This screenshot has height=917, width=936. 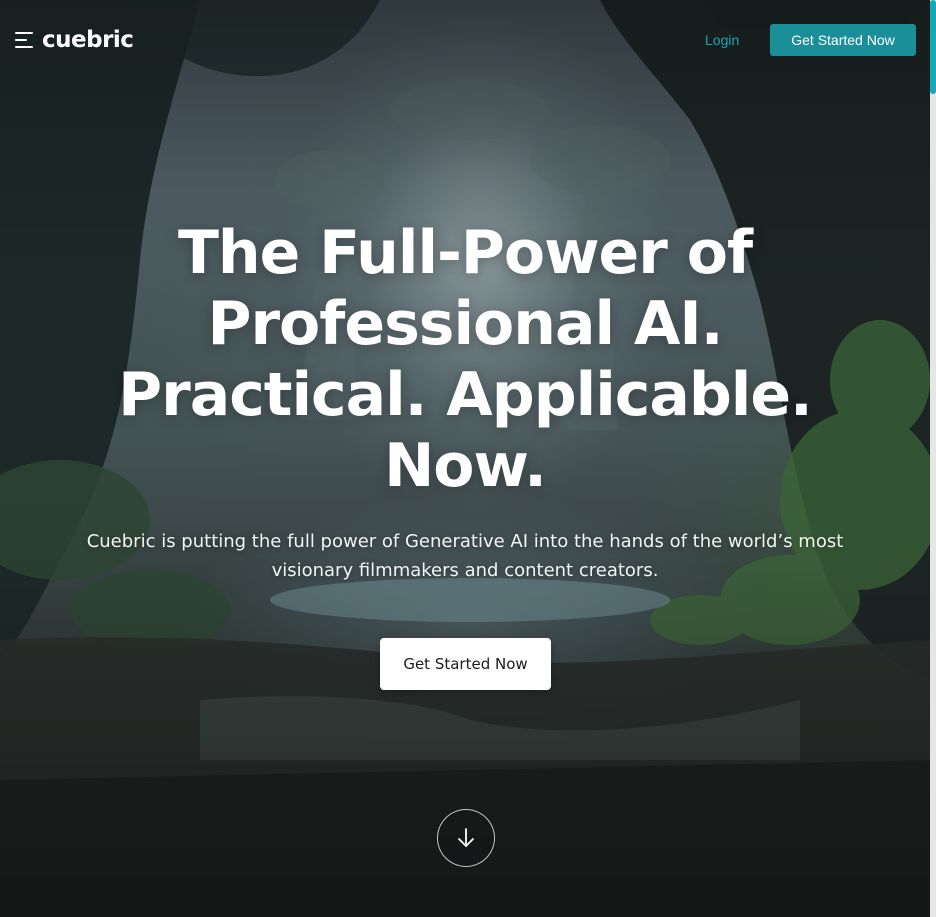 What do you see at coordinates (465, 40) in the screenshot?
I see `site-header: cuebric Login Get Started Now` at bounding box center [465, 40].